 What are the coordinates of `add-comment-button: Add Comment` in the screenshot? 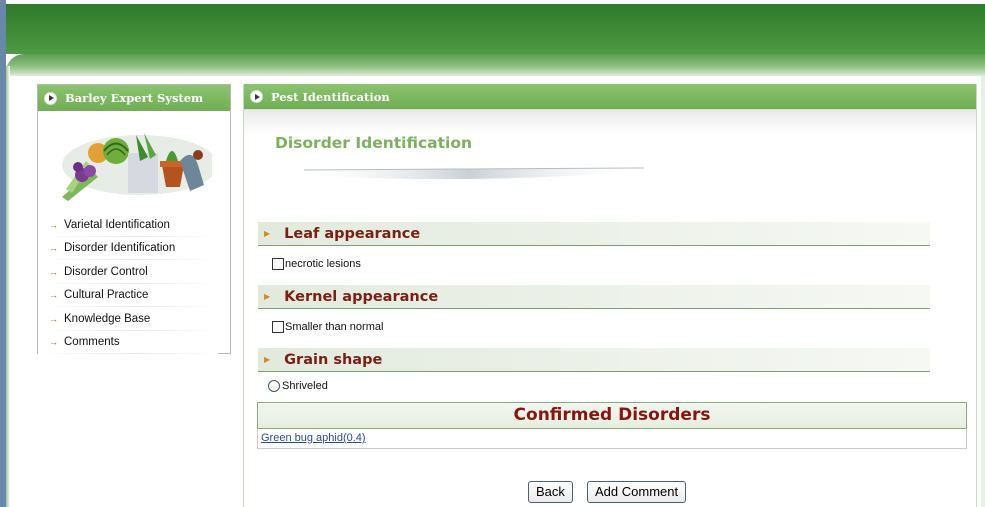 It's located at (637, 492).